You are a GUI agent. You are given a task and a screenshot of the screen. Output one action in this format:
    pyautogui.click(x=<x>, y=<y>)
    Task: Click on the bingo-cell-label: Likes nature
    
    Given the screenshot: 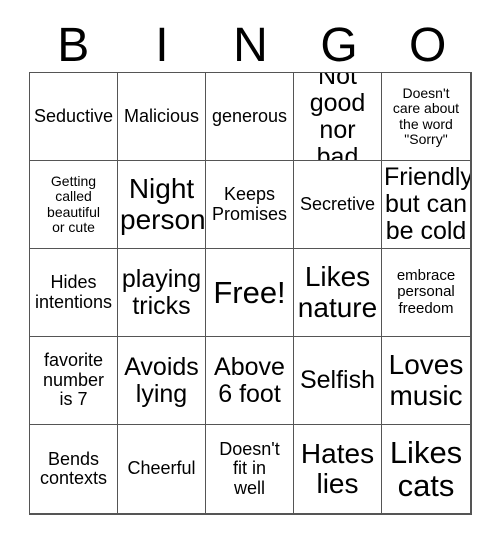 What is the action you would take?
    pyautogui.click(x=337, y=292)
    